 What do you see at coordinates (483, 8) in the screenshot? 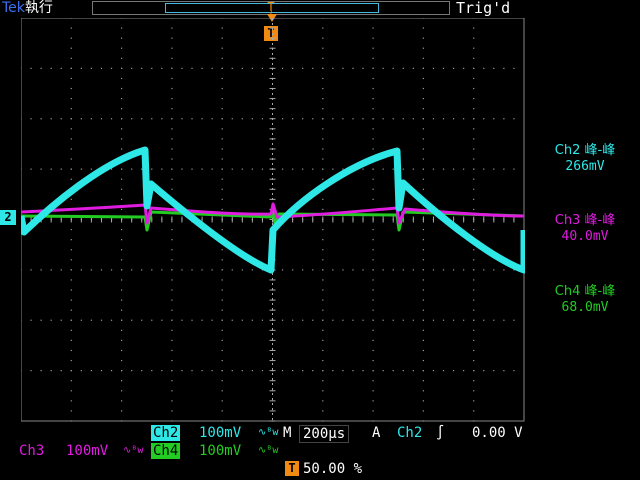
I see `trigger-status: Trig'd` at bounding box center [483, 8].